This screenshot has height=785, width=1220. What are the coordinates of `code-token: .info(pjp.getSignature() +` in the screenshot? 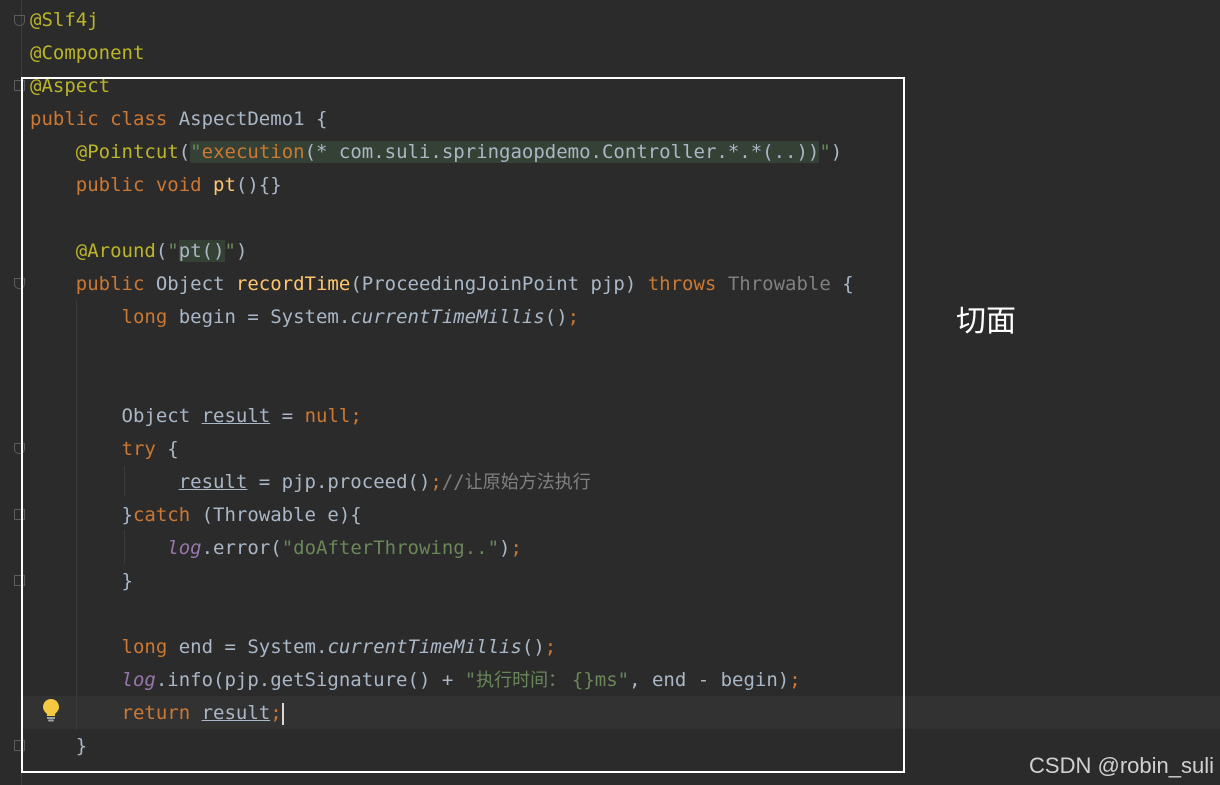 It's located at (310, 680).